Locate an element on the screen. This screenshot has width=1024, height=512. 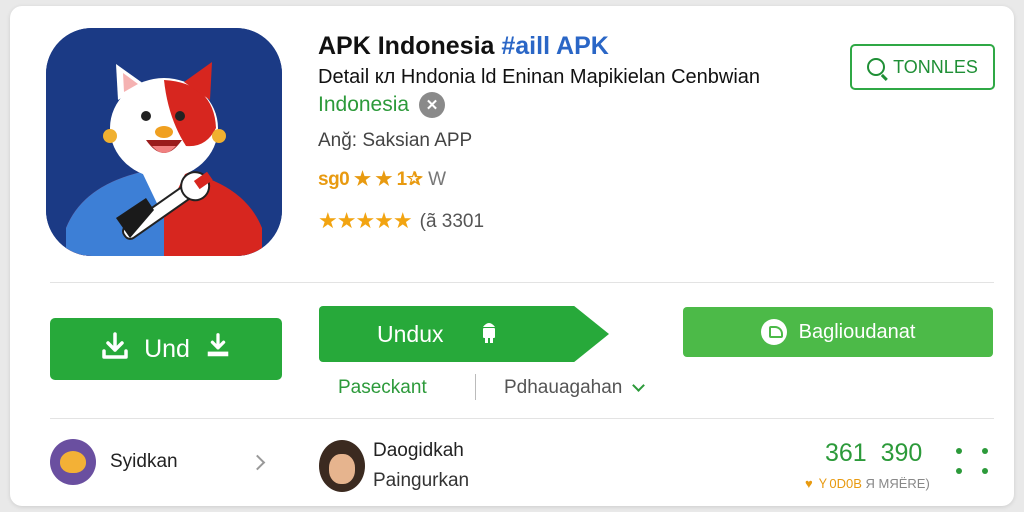
install-button-label: Undux is located at coordinates (410, 333).